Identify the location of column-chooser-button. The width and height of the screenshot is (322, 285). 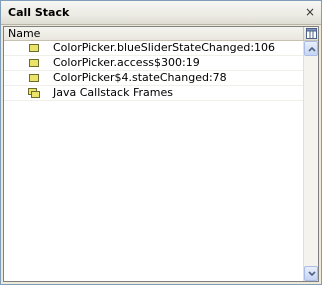
(310, 34).